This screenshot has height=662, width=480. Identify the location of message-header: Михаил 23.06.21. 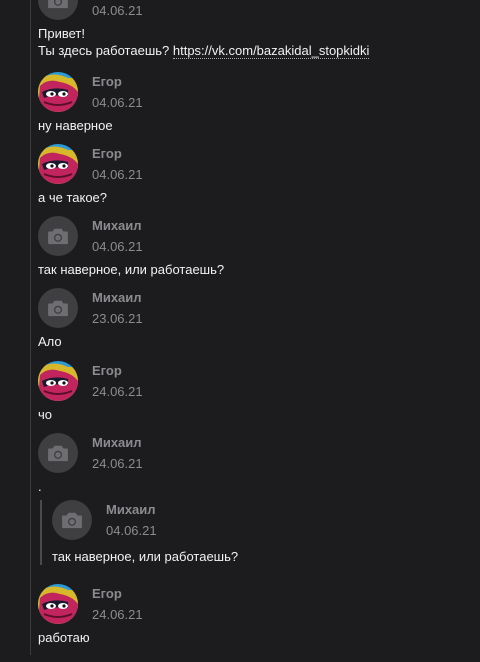
(253, 308).